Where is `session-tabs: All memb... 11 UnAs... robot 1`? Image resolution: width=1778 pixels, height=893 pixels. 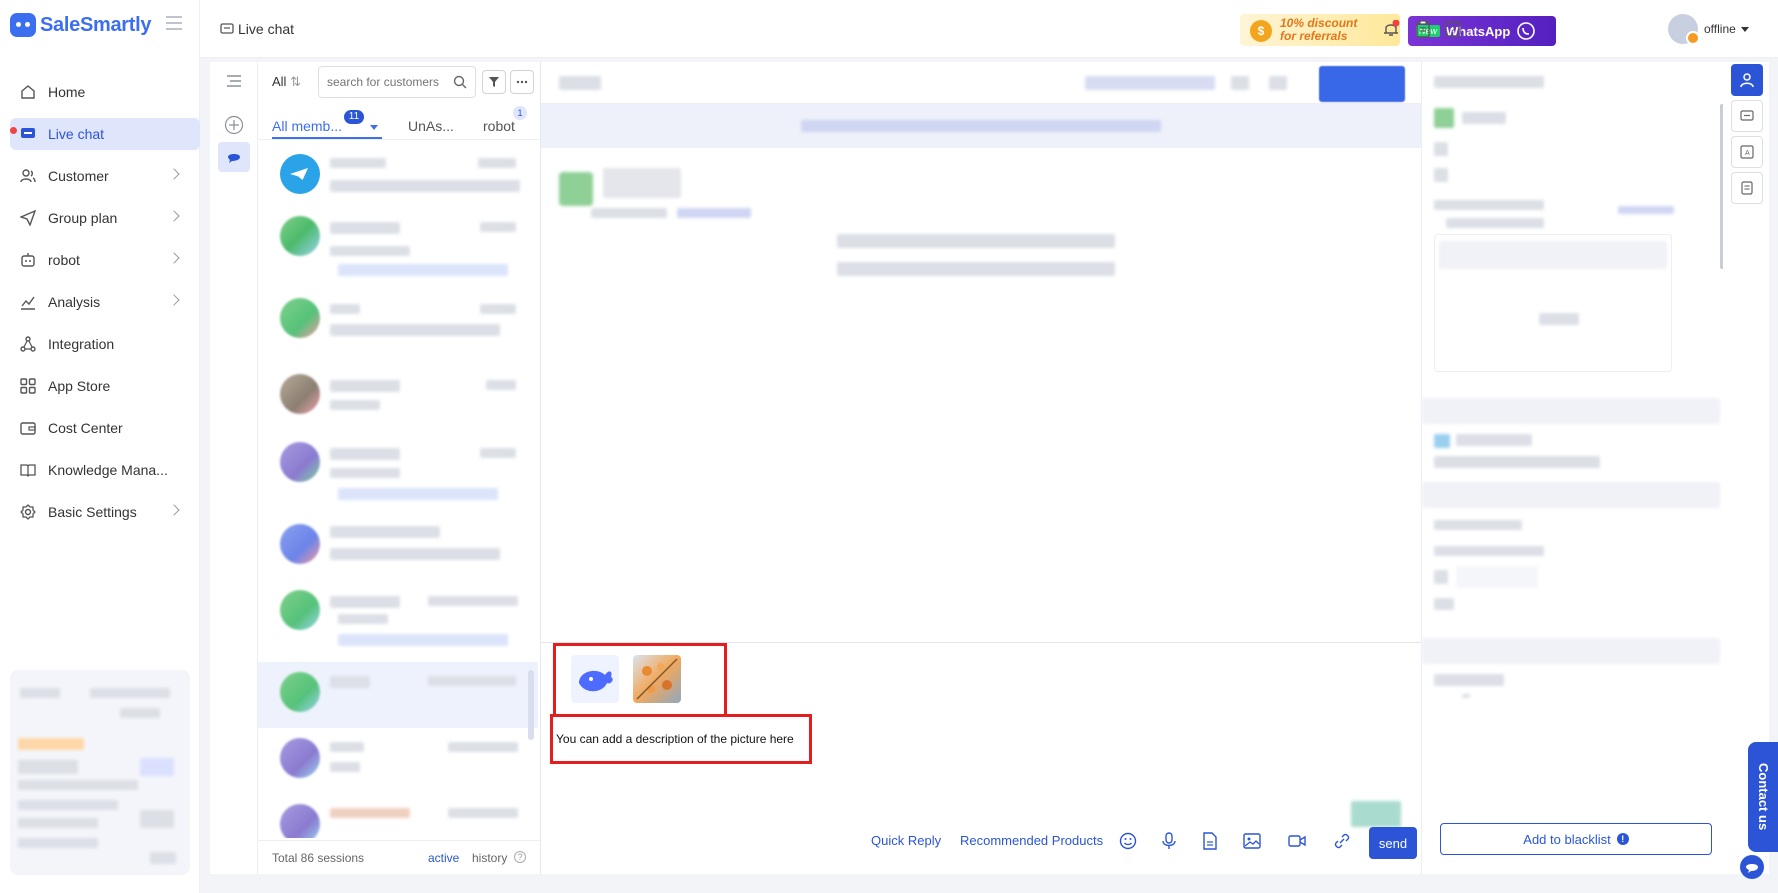
session-tabs: All memb... 11 UnAs... robot 1 is located at coordinates (399, 123).